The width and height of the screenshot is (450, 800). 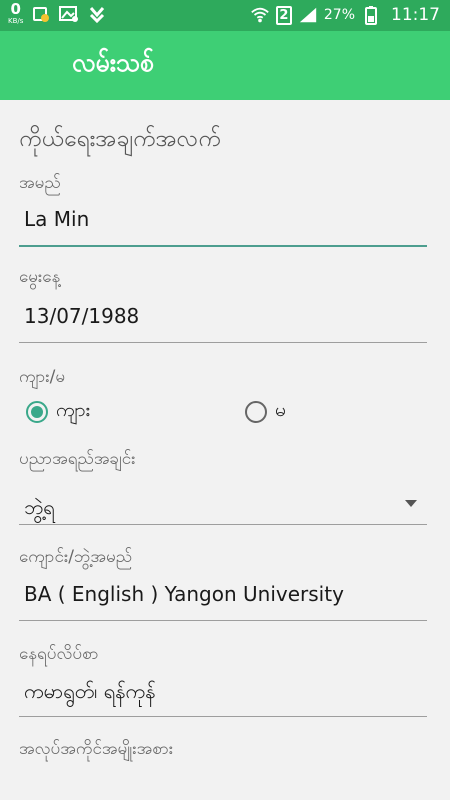 I want to click on sync-icon, so click(x=41, y=14).